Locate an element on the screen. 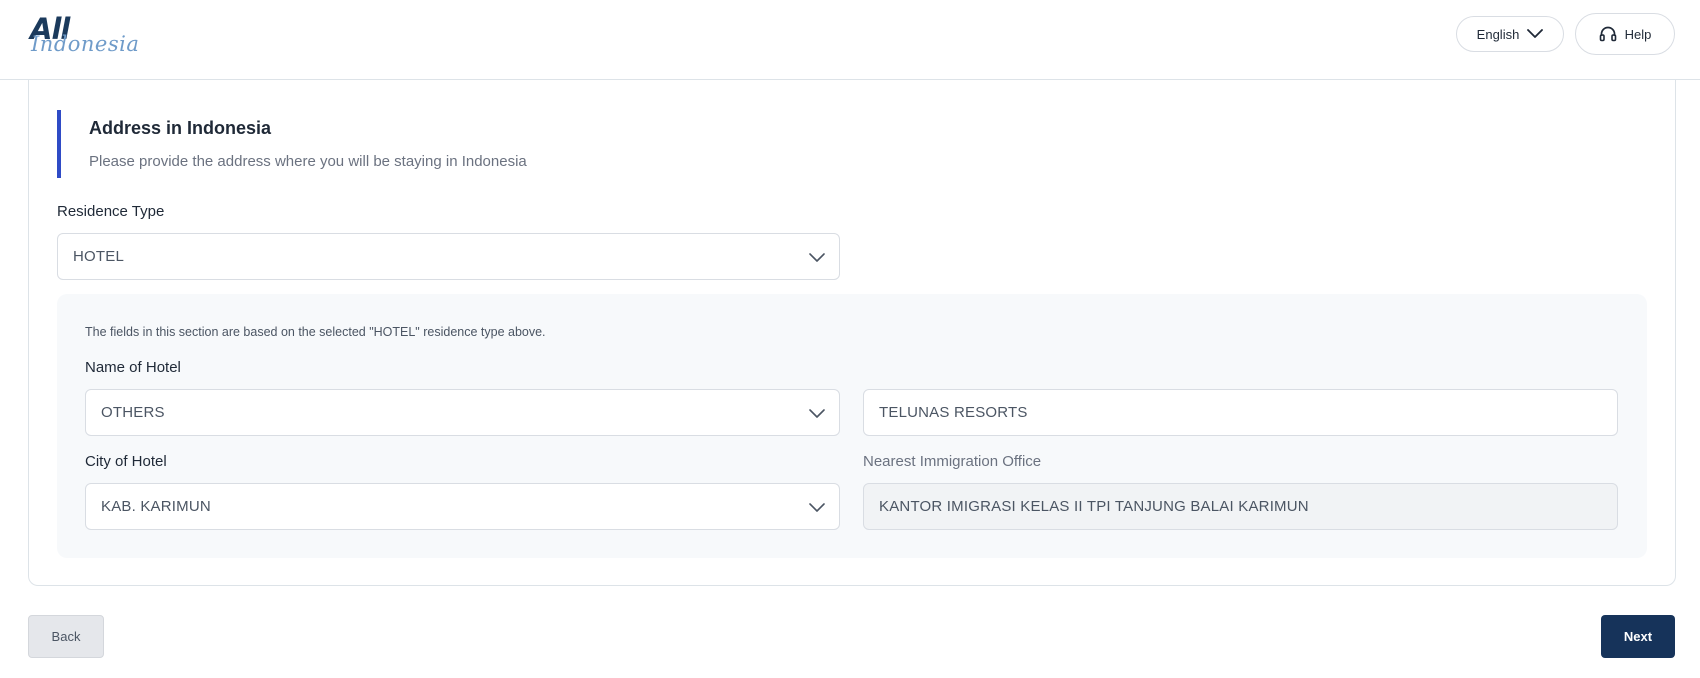 This screenshot has height=678, width=1700. help-label: Help is located at coordinates (1638, 34).